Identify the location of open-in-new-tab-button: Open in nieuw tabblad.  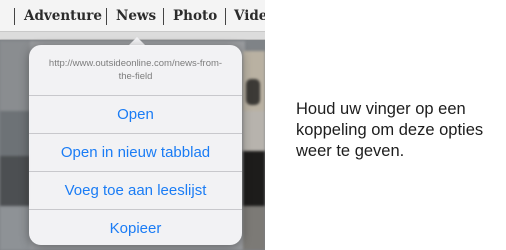
(135, 152).